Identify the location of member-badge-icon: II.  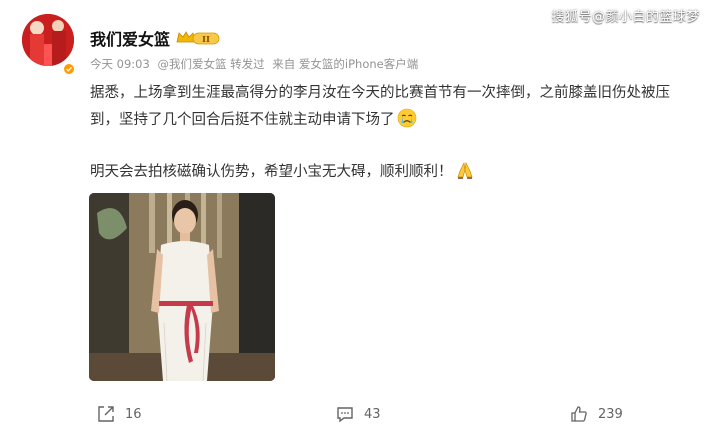
(198, 38).